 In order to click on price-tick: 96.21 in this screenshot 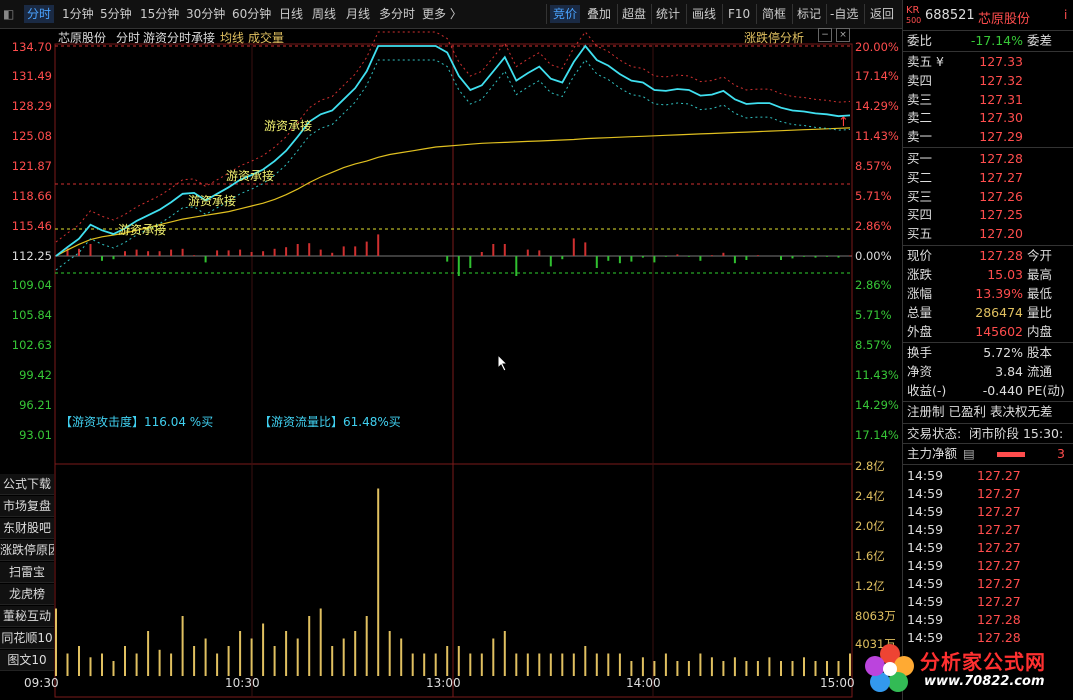, I will do `click(35, 405)`.